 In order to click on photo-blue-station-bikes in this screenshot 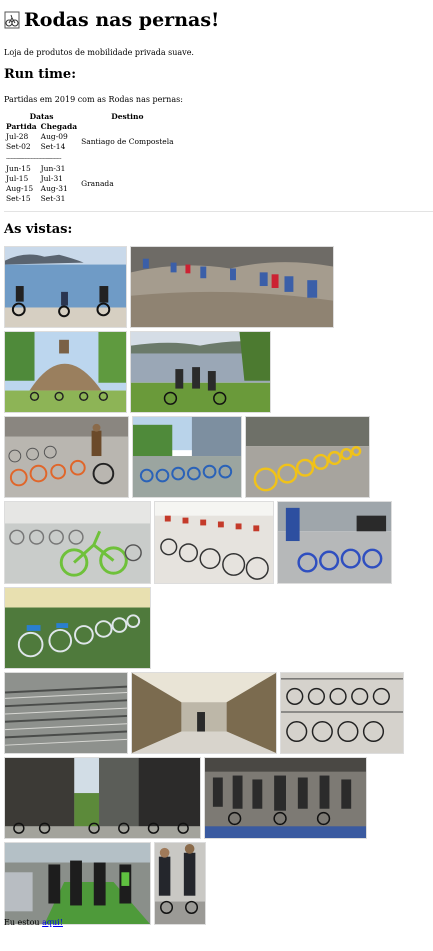, I will do `click(334, 542)`.